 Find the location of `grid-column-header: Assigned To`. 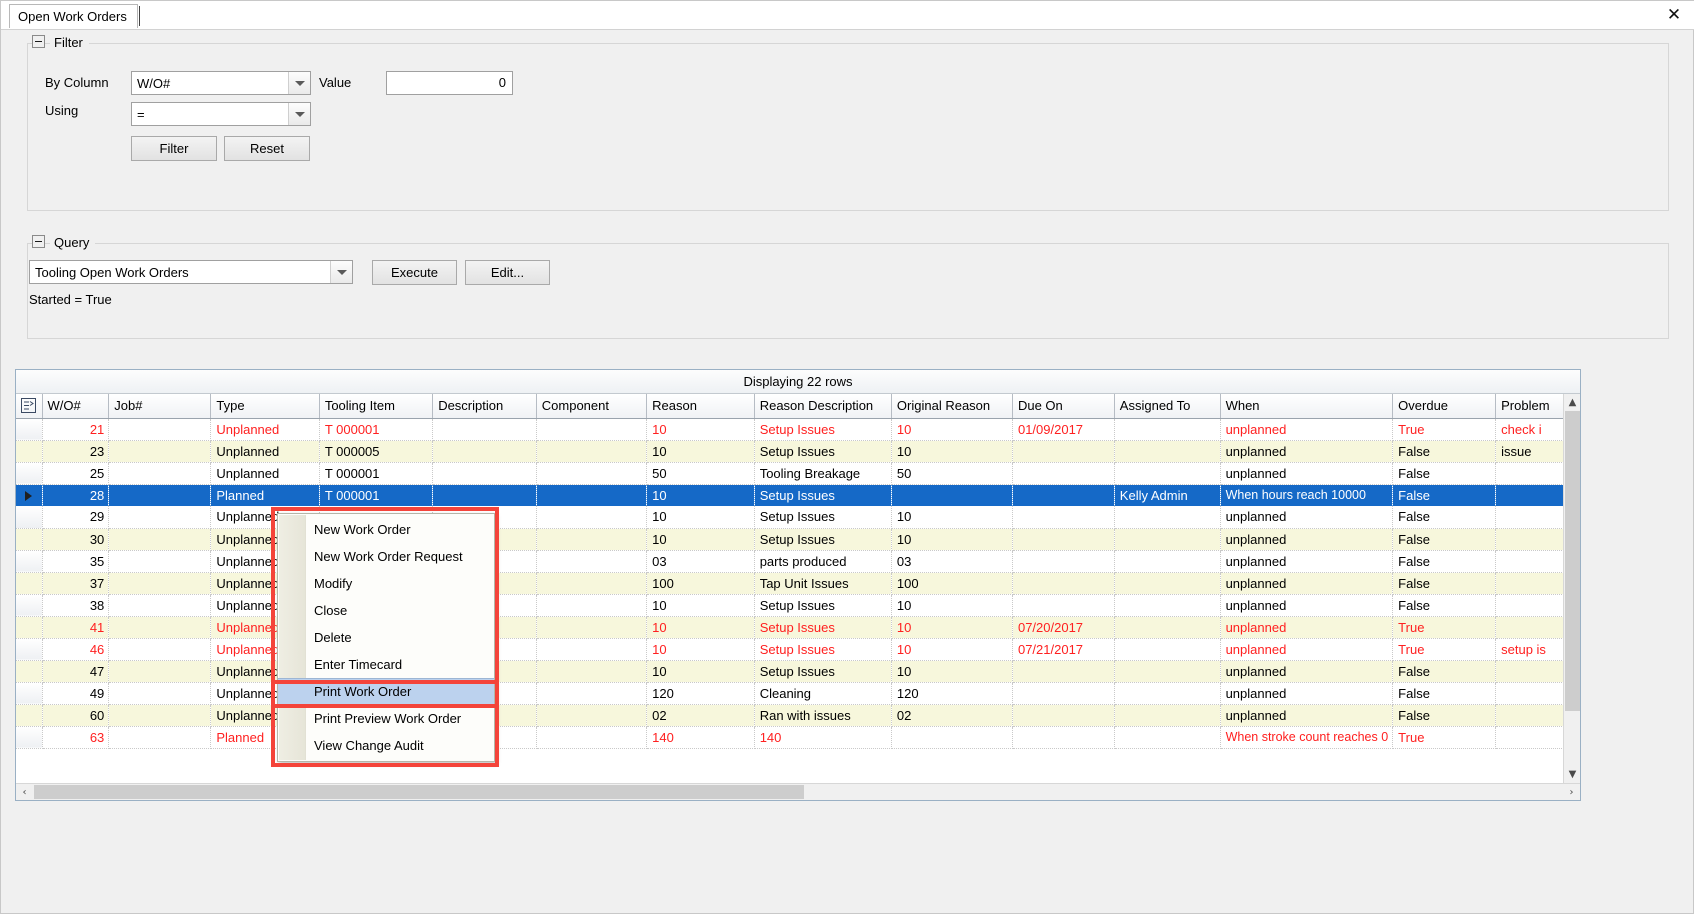

grid-column-header: Assigned To is located at coordinates (1167, 406).